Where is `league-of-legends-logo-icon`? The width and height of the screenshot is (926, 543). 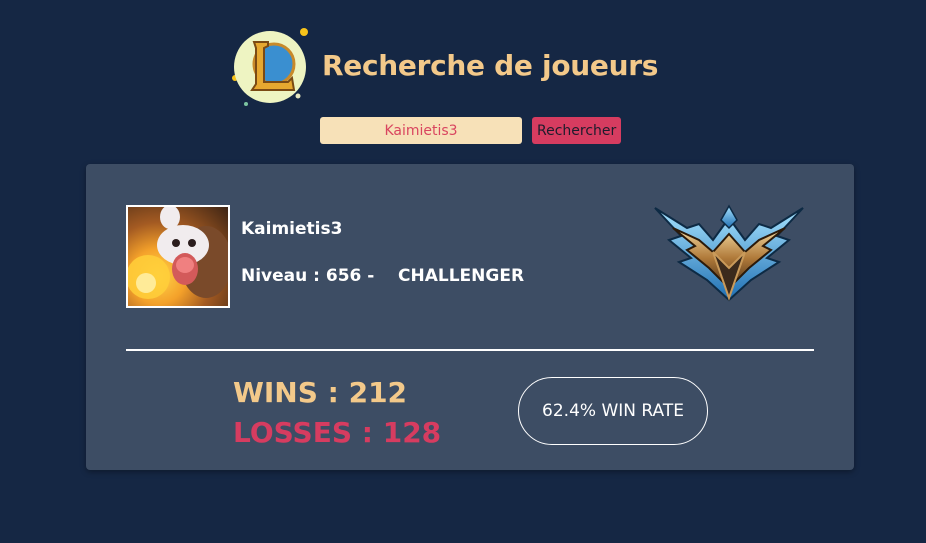 league-of-legends-logo-icon is located at coordinates (272, 67).